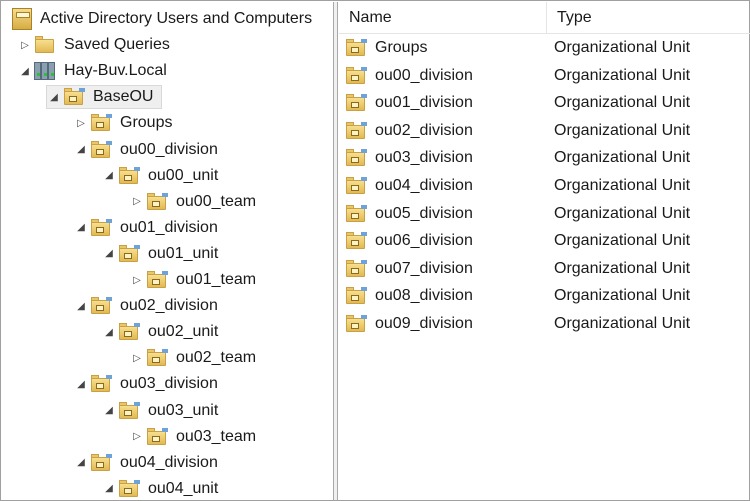 This screenshot has width=750, height=501. What do you see at coordinates (123, 97) in the screenshot?
I see `tree-node-label: BaseOU` at bounding box center [123, 97].